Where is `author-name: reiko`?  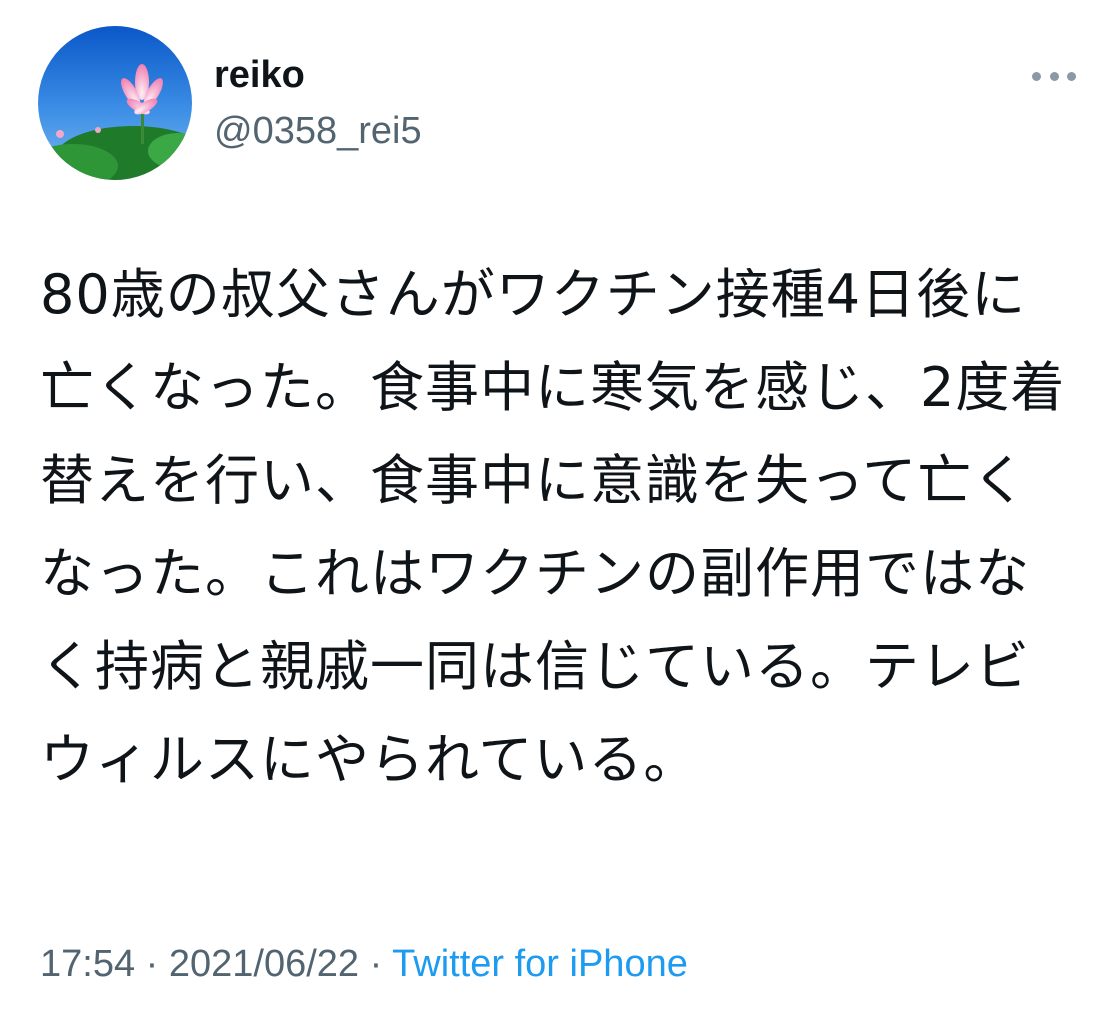
author-name: reiko is located at coordinates (259, 75).